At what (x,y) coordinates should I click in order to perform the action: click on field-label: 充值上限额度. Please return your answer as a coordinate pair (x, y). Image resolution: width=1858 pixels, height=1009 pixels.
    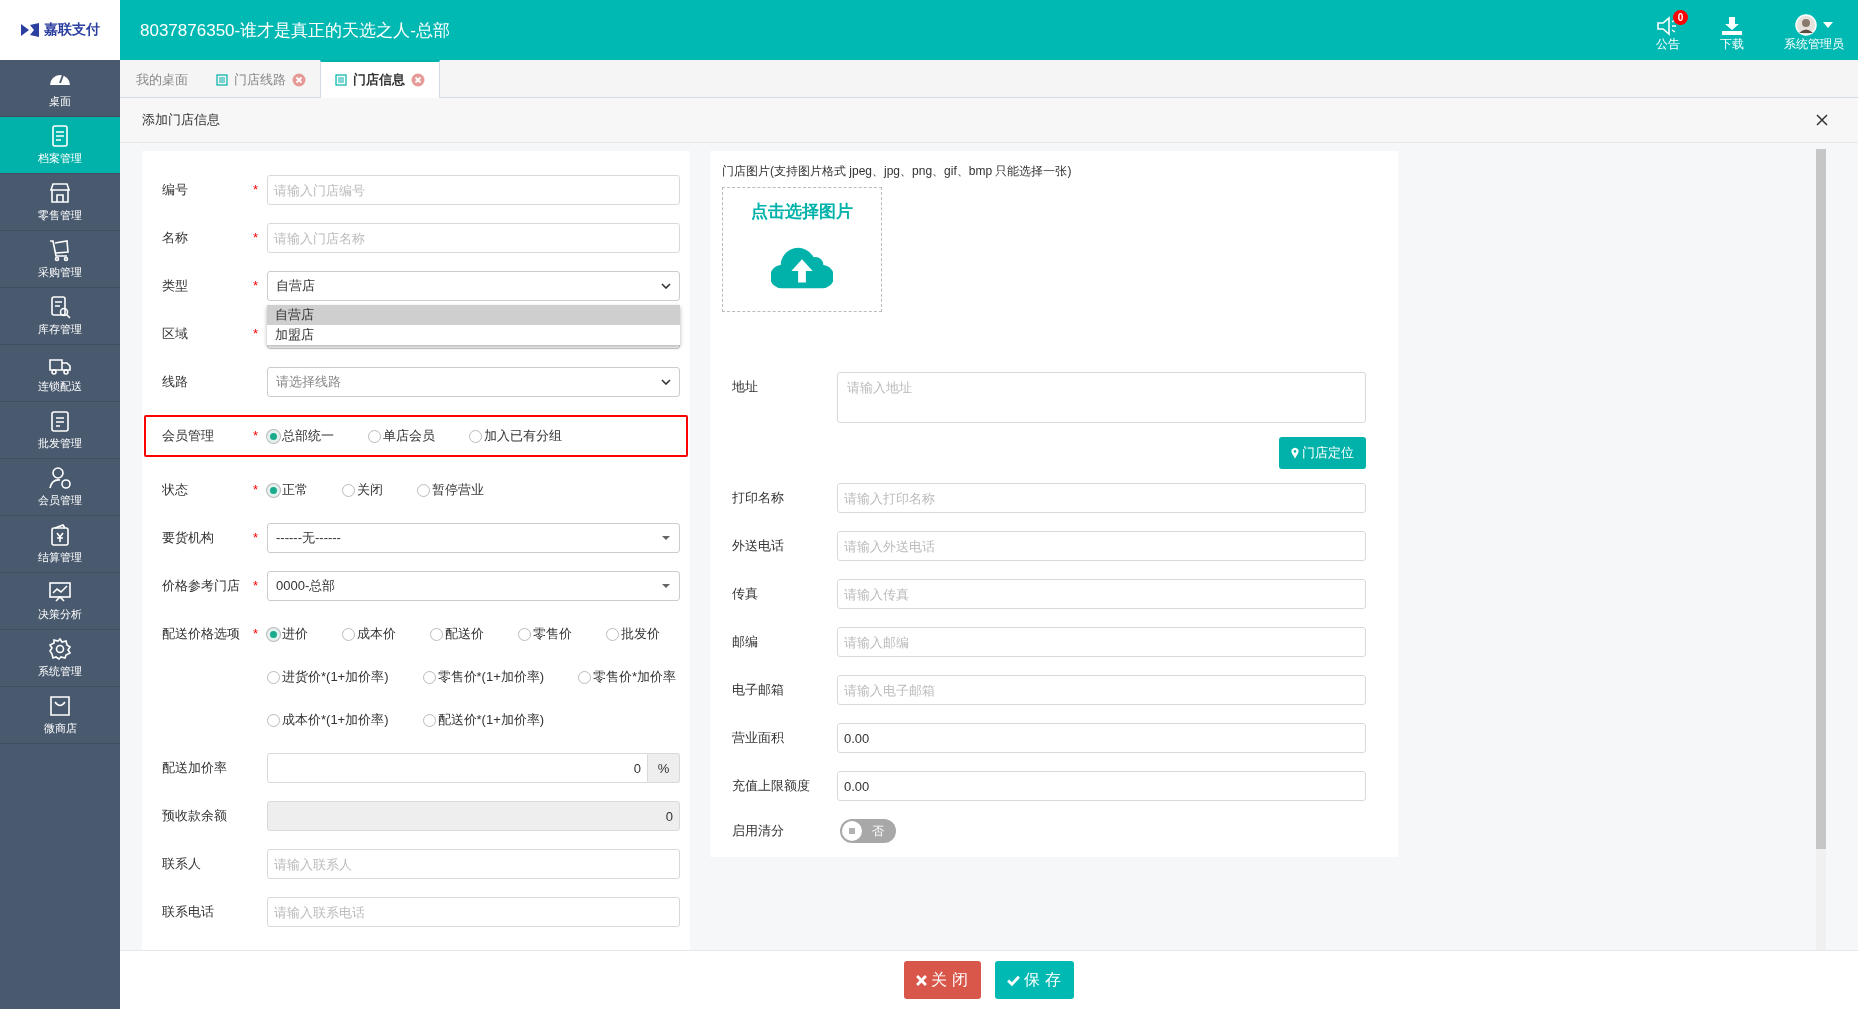
    Looking at the image, I should click on (771, 786).